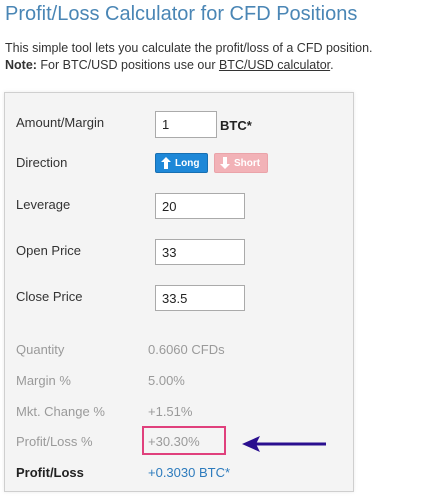 This screenshot has height=500, width=423. I want to click on btc-usd-calculator-link: BTC/USD calculator, so click(274, 65).